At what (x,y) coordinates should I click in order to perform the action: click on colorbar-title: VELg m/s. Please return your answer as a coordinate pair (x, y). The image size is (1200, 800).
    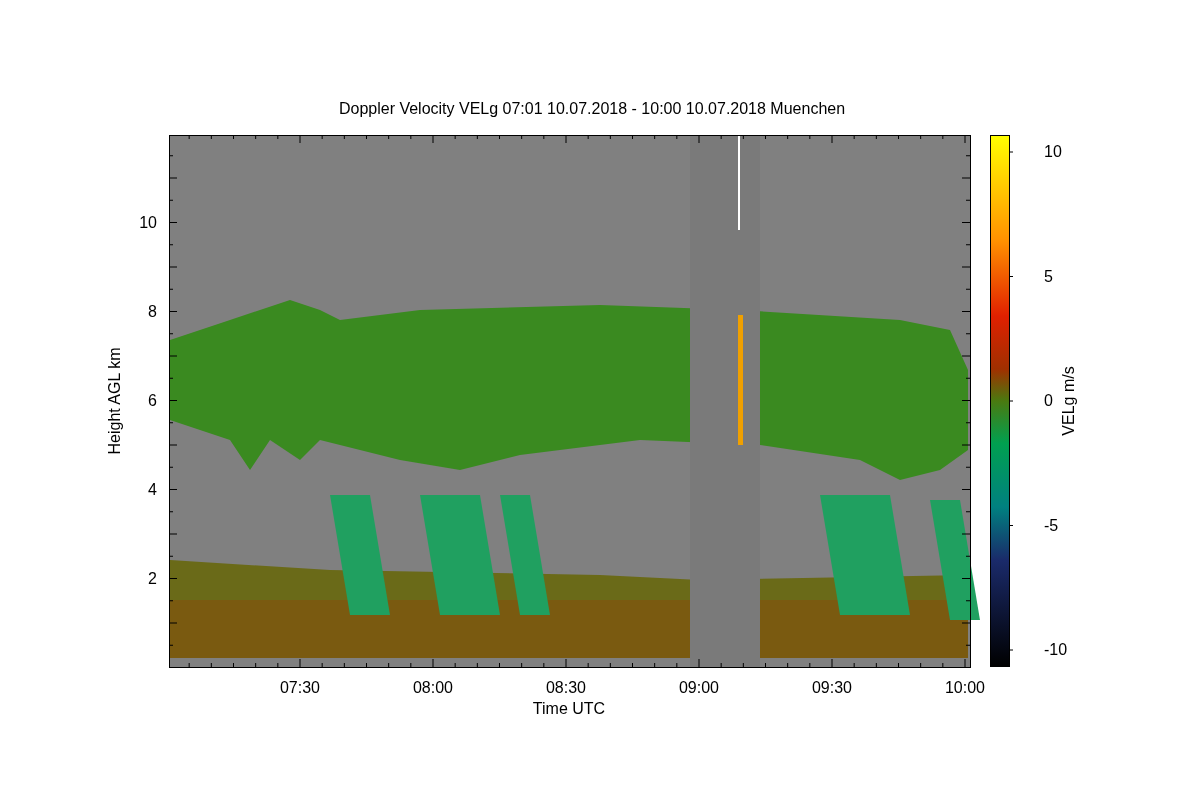
    Looking at the image, I should click on (1068, 401).